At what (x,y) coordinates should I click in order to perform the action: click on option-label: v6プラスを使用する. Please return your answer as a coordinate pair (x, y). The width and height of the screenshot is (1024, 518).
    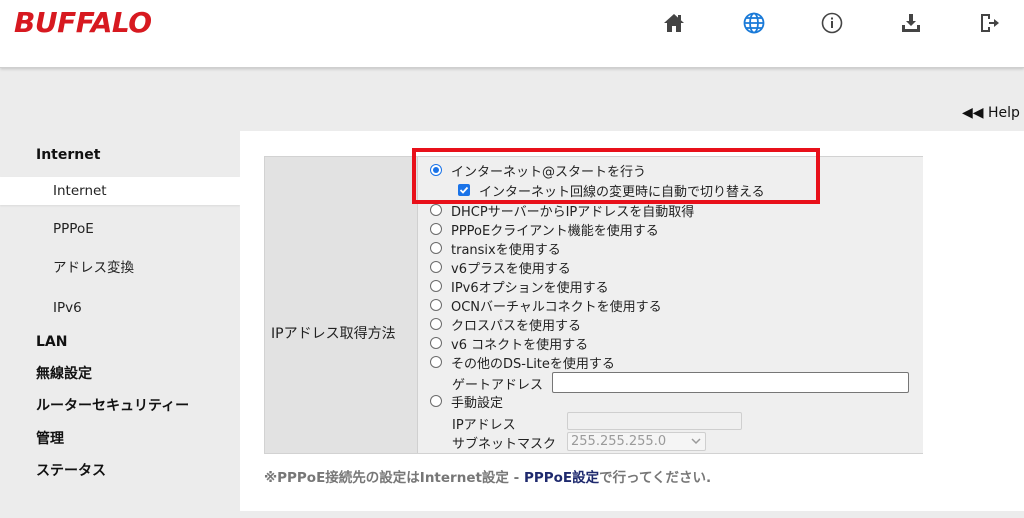
    Looking at the image, I should click on (511, 269).